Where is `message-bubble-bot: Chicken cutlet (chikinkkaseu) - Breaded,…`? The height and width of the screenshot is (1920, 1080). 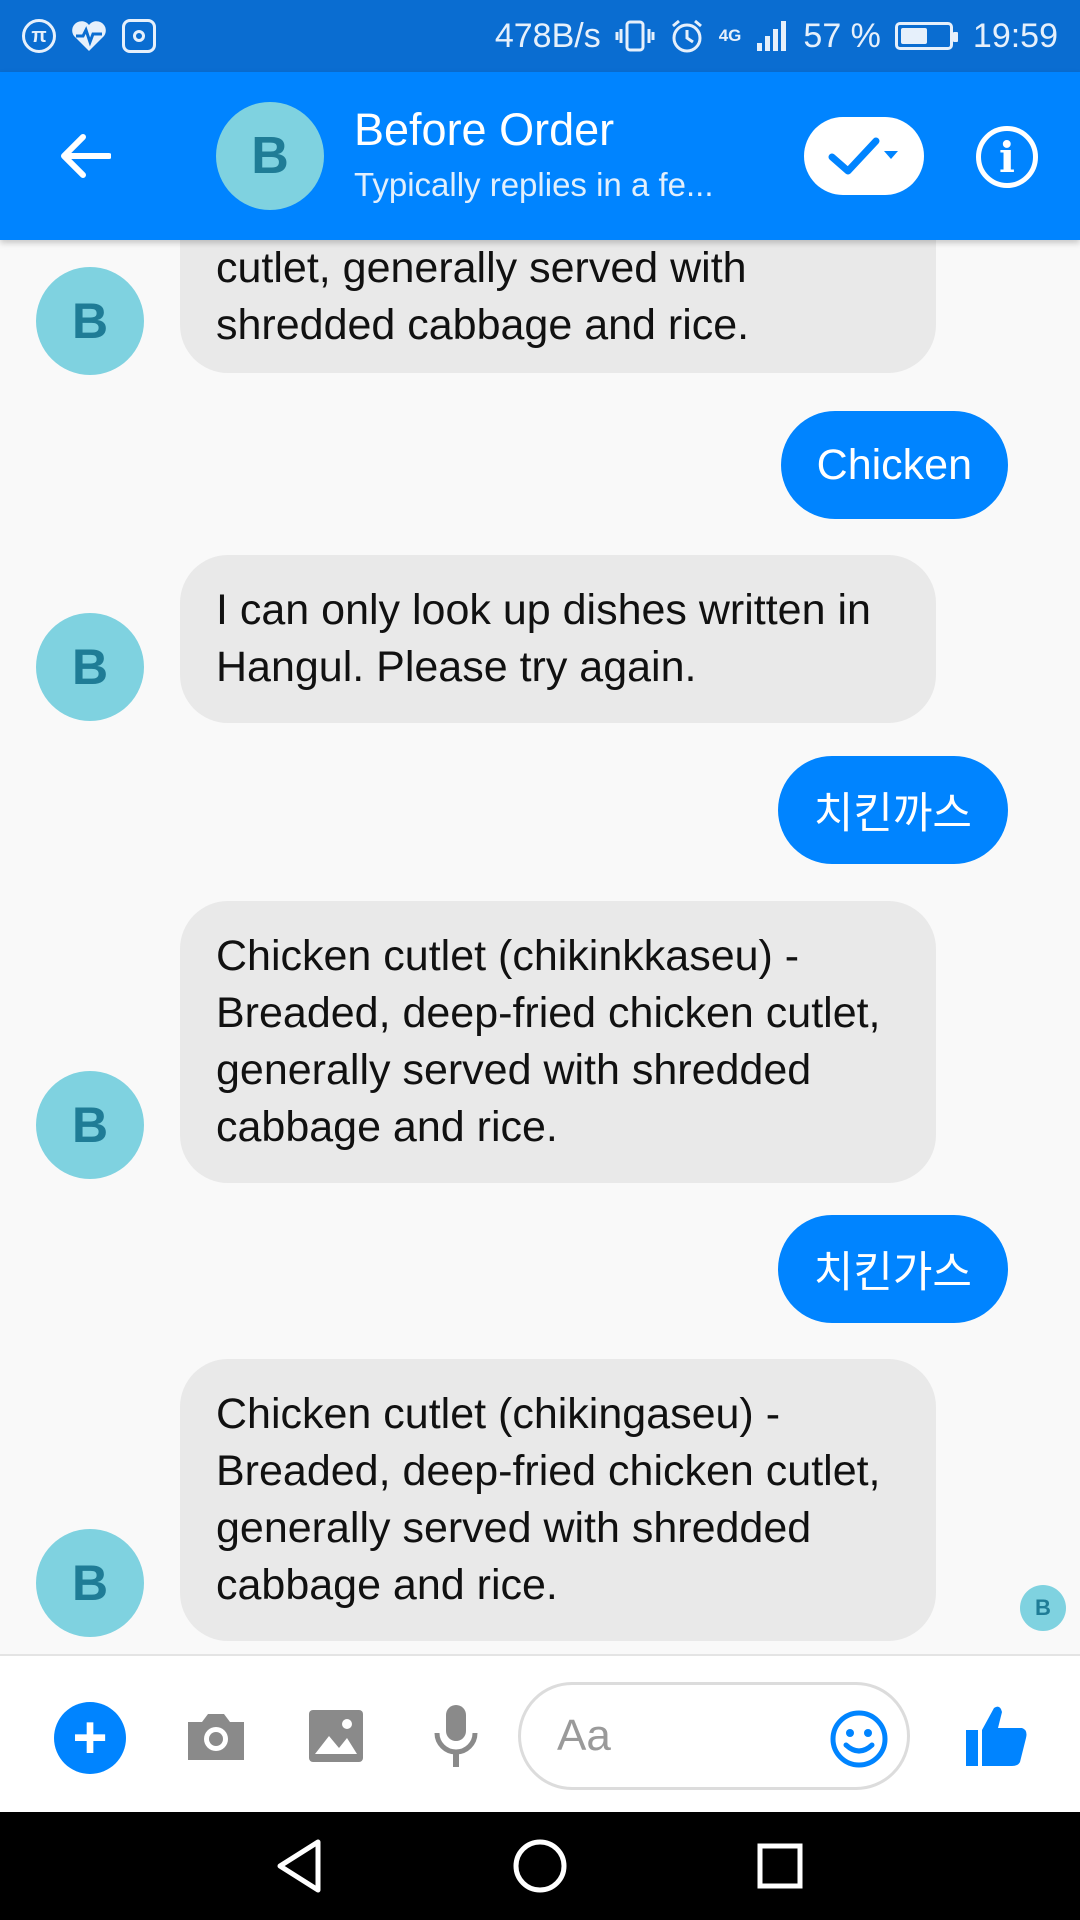 message-bubble-bot: Chicken cutlet (chikinkkaseu) - Breaded,… is located at coordinates (558, 1042).